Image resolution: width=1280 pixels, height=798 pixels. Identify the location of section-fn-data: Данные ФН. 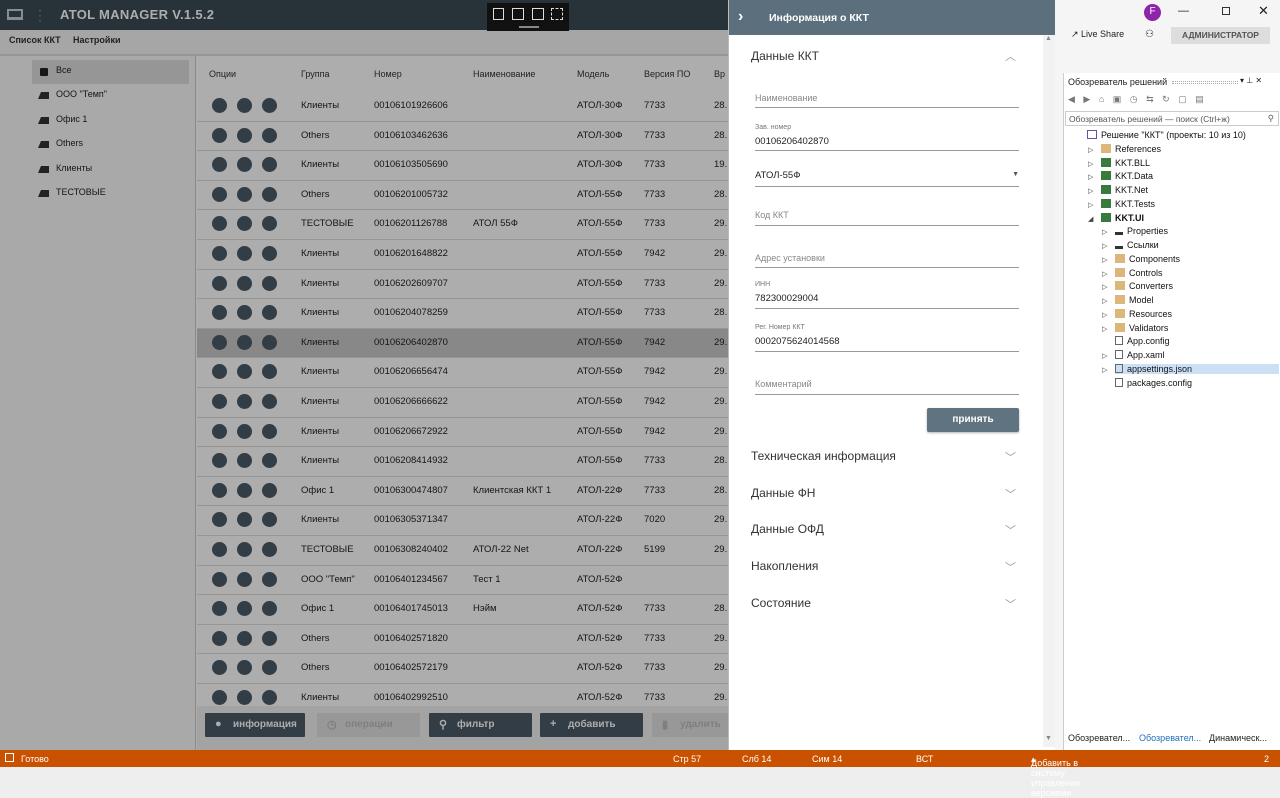
(783, 493).